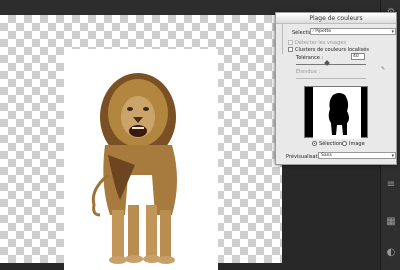 The image size is (400, 270). What do you see at coordinates (308, 72) in the screenshot?
I see `range-label: Étendue :` at bounding box center [308, 72].